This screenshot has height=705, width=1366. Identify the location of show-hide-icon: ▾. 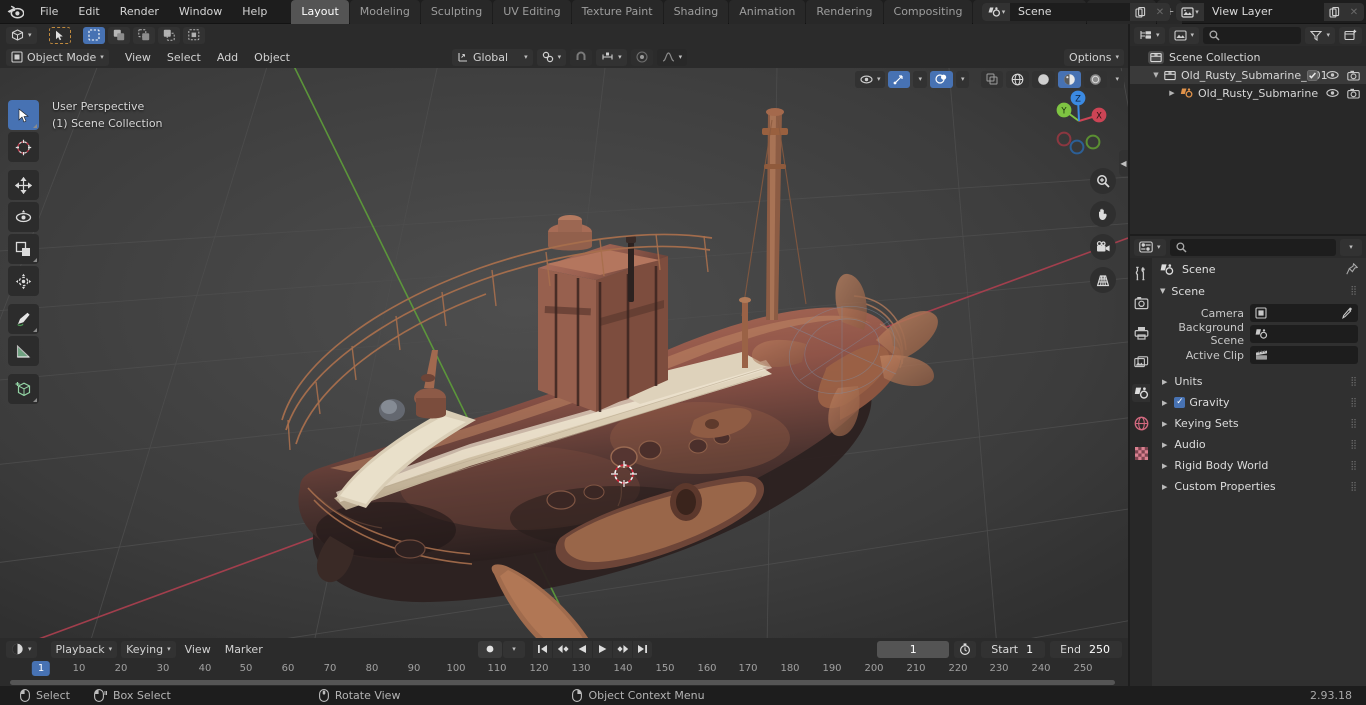
(870, 79).